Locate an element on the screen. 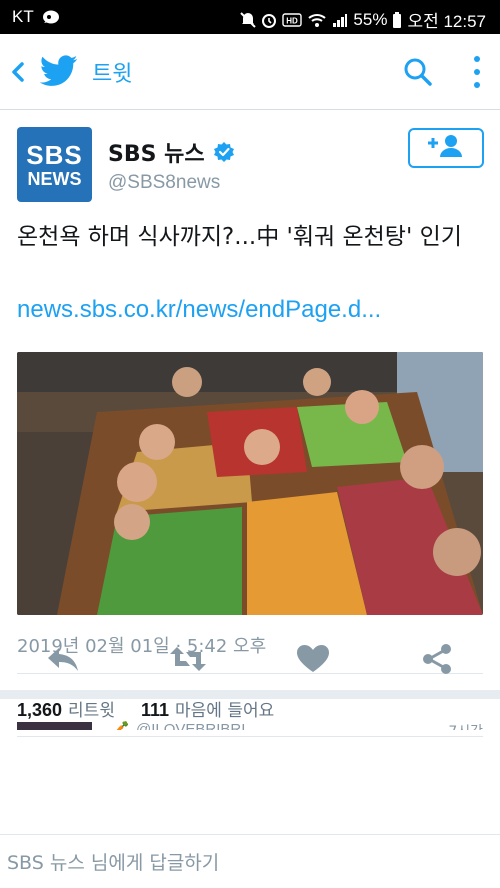  status-bar: KT HD 55% 오전 12:57 is located at coordinates (250, 17).